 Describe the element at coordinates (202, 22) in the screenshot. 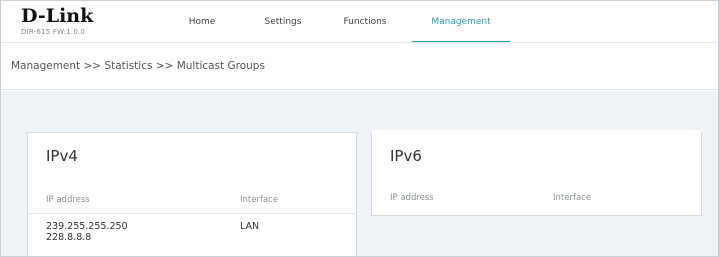

I see `nav-home: Home` at that location.